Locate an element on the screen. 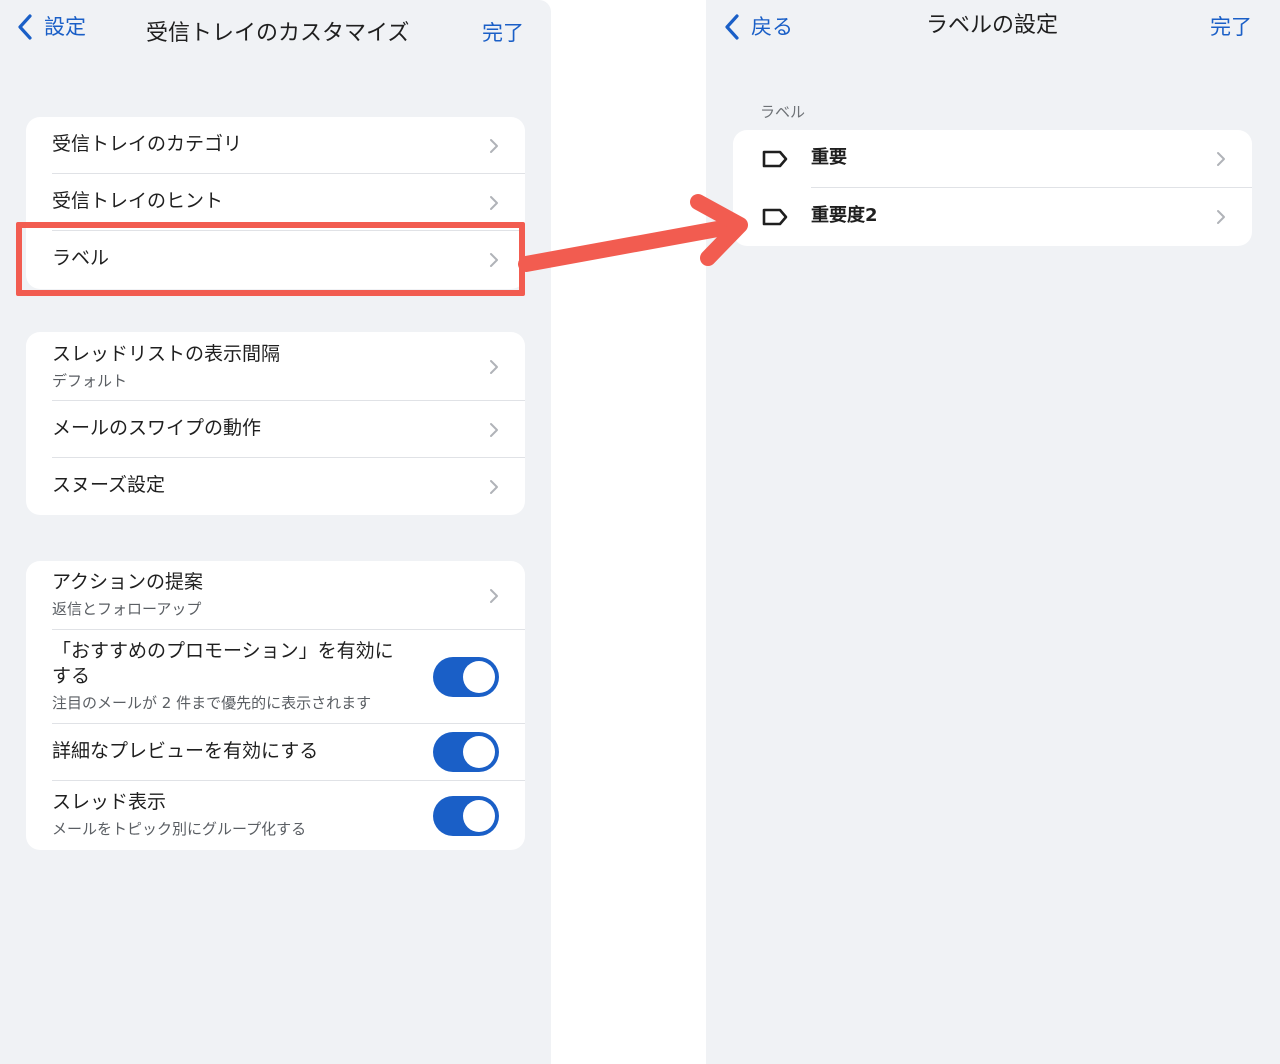  row-label: ラベル is located at coordinates (81, 258).